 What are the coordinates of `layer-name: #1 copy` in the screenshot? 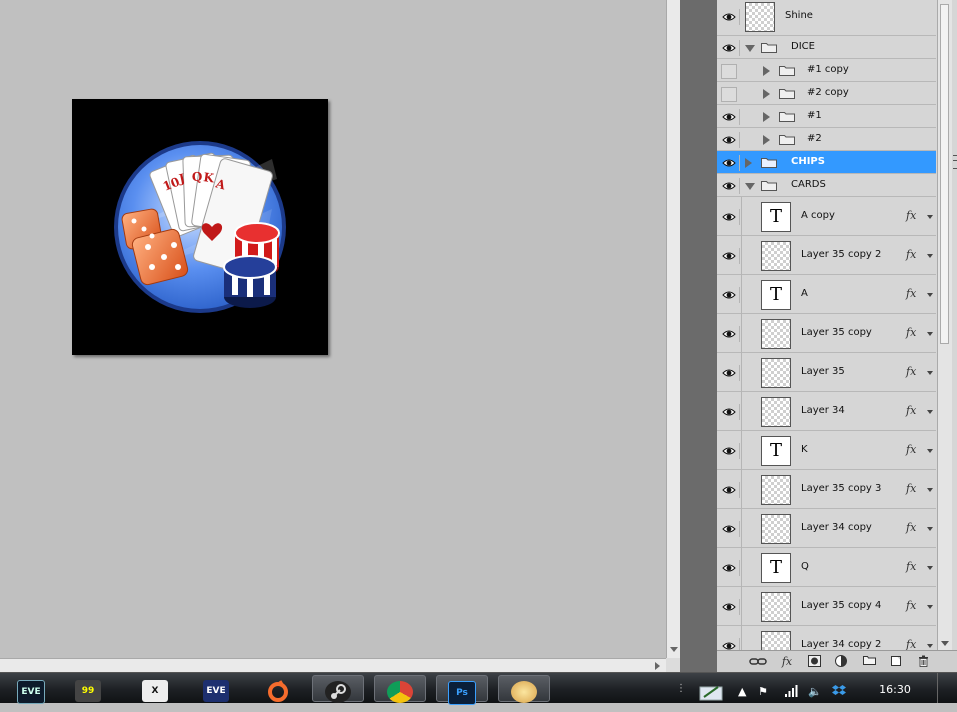 It's located at (828, 69).